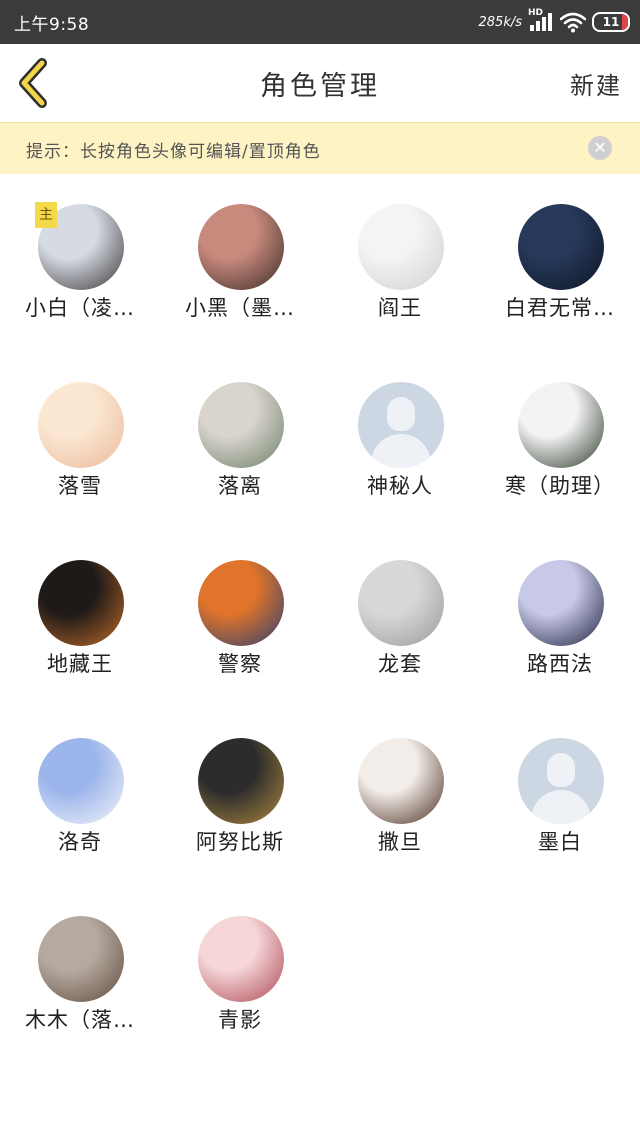 The width and height of the screenshot is (640, 1138). I want to click on blue-floral-pattern, so click(81, 781).